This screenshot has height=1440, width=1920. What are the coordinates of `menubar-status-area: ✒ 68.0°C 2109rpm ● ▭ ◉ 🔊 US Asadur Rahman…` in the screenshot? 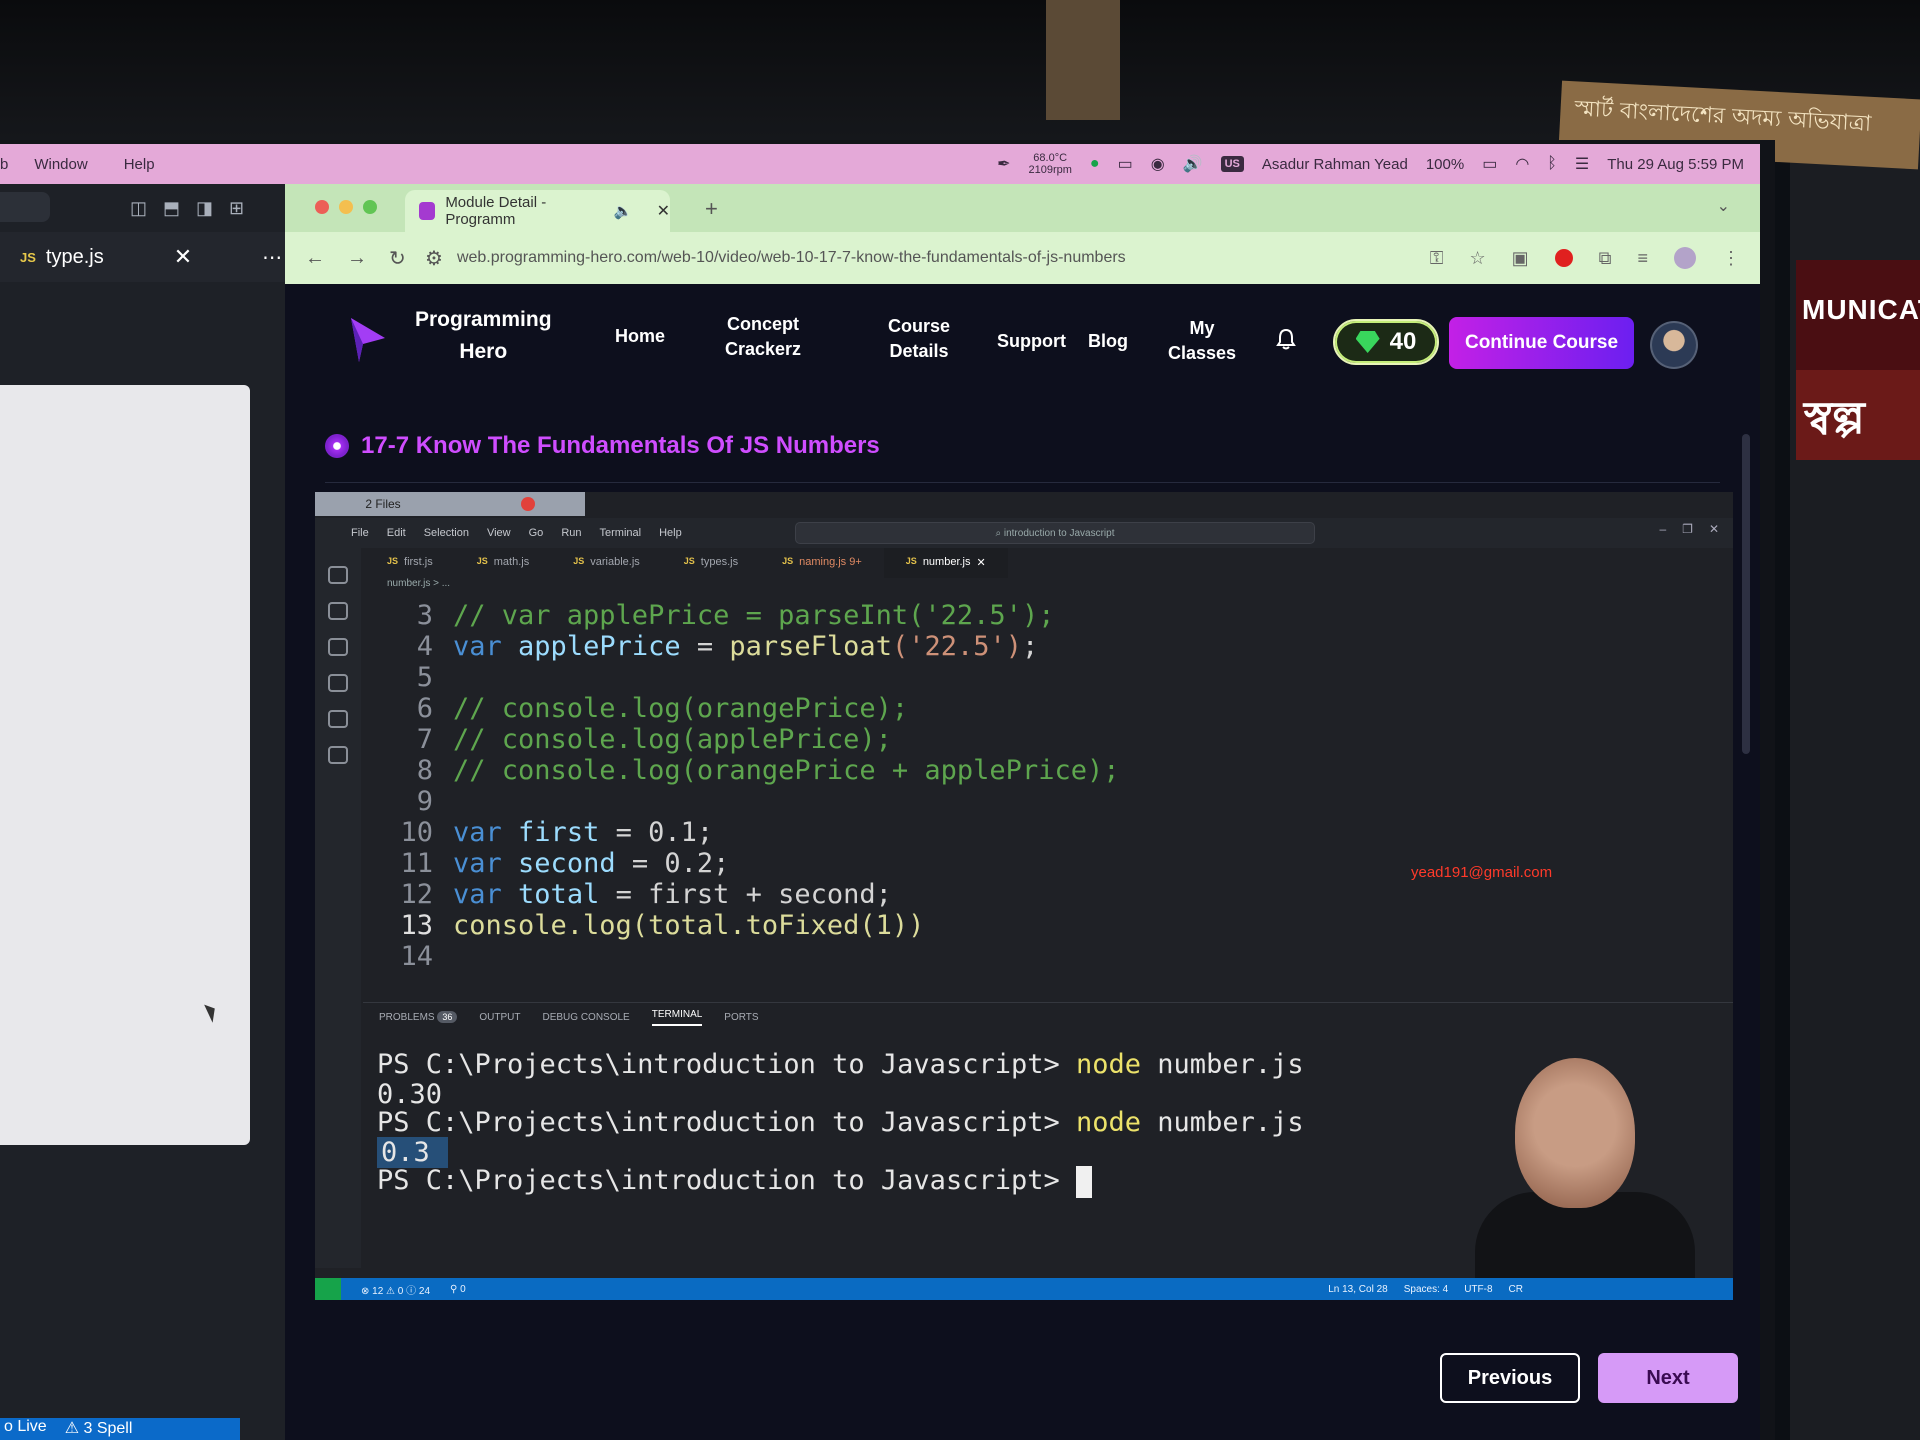 It's located at (1370, 164).